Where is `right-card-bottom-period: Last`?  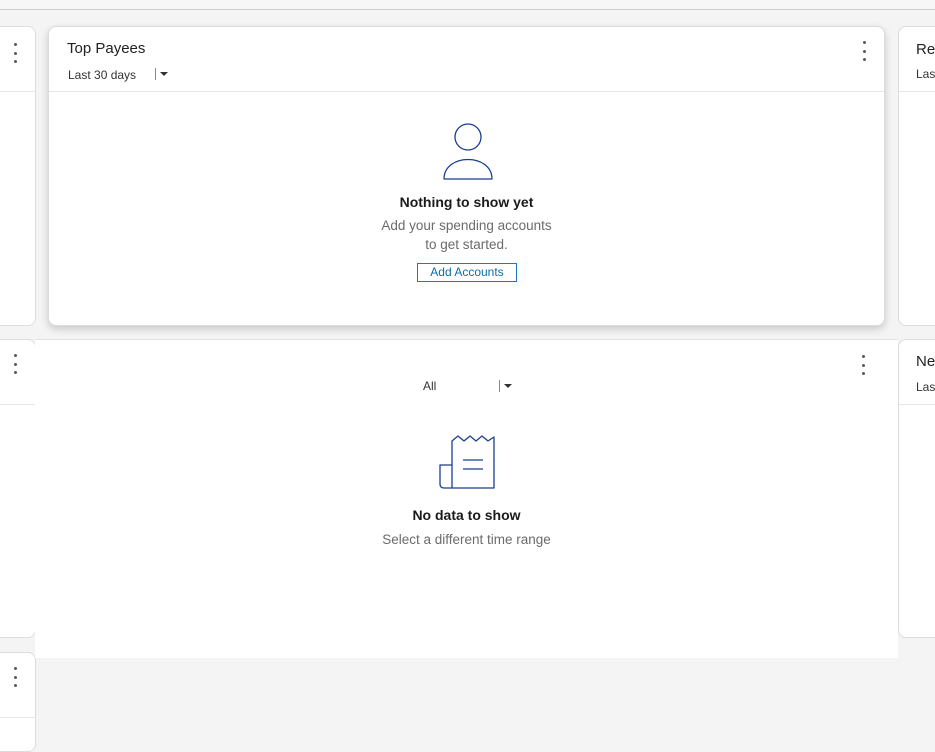
right-card-bottom-period: Last is located at coordinates (925, 387).